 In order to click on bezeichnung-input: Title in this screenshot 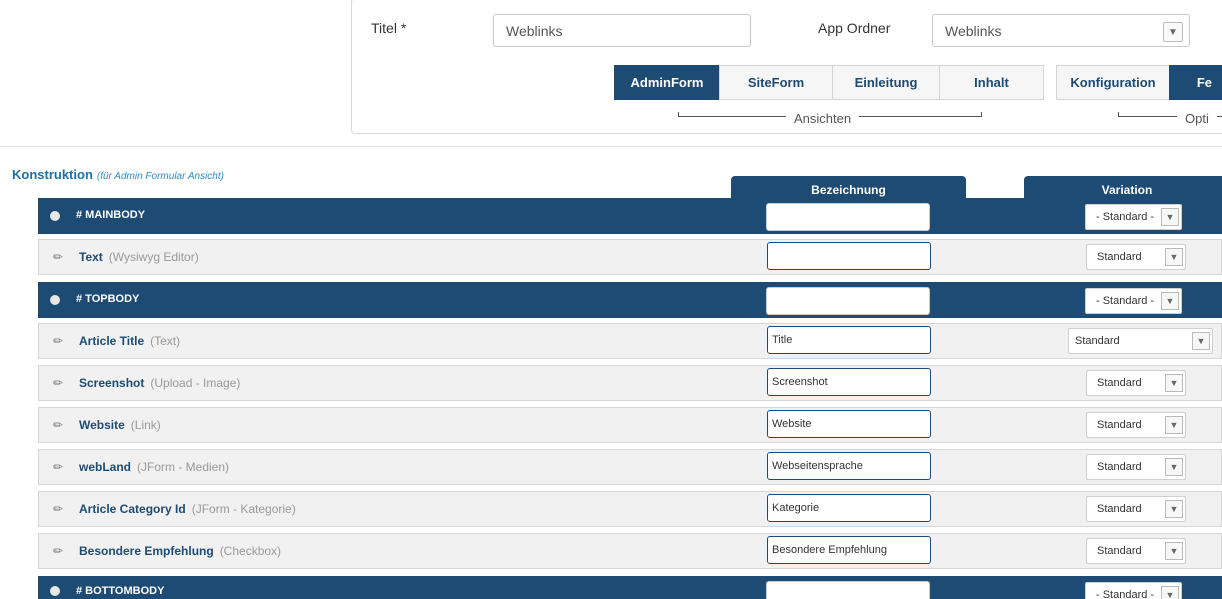, I will do `click(849, 340)`.